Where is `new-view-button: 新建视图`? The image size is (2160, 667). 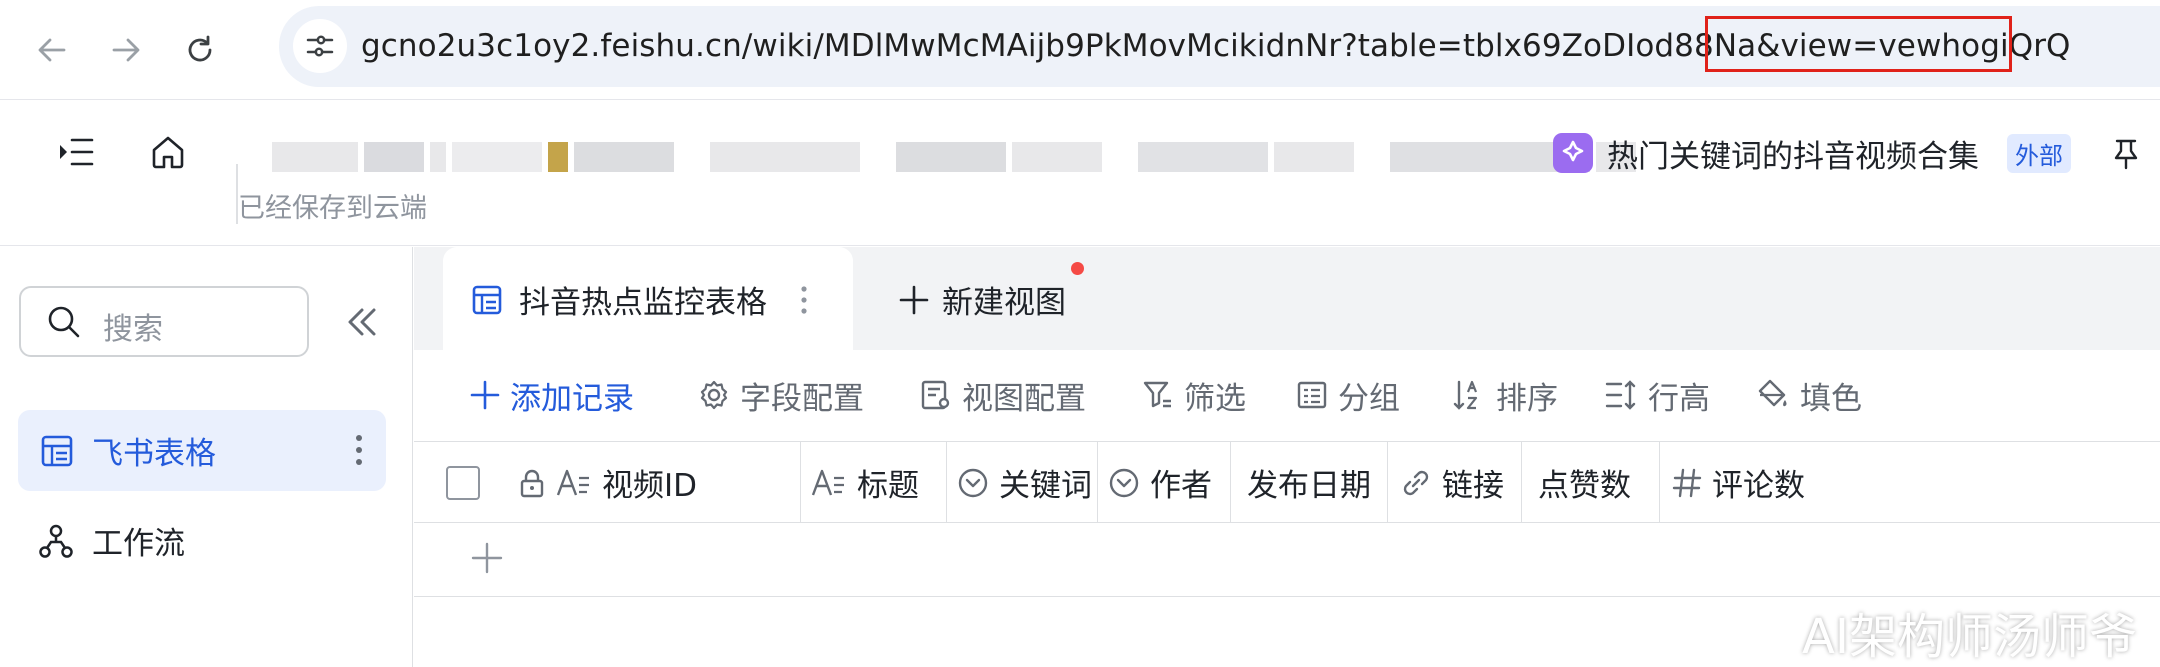
new-view-button: 新建视图 is located at coordinates (982, 299).